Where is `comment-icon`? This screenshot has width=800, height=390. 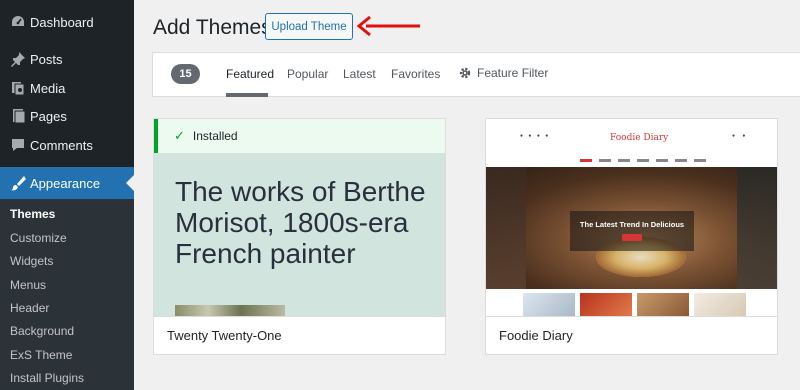 comment-icon is located at coordinates (18, 145).